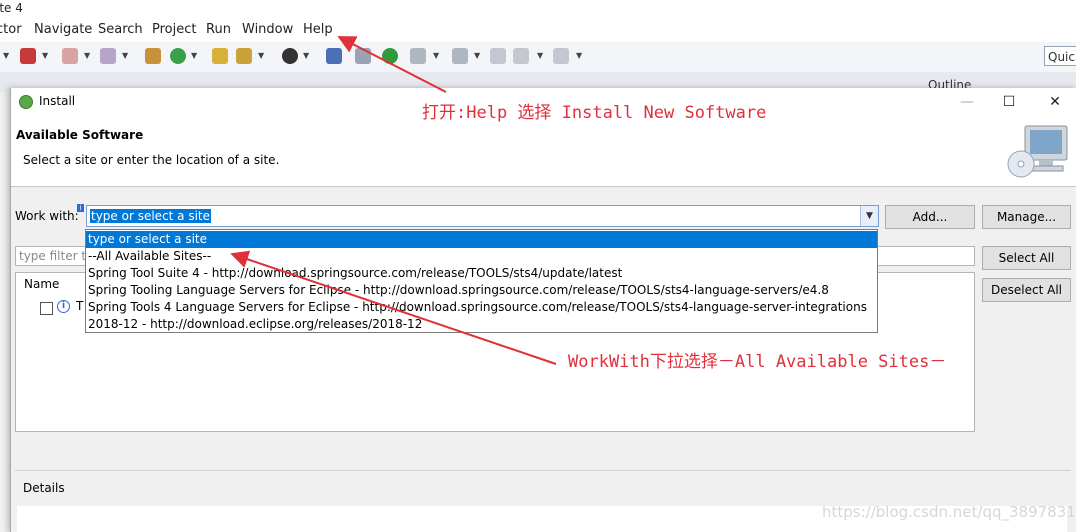 Image resolution: width=1076 pixels, height=532 pixels. What do you see at coordinates (393, 307) in the screenshot?
I see `workwith-arrow` at bounding box center [393, 307].